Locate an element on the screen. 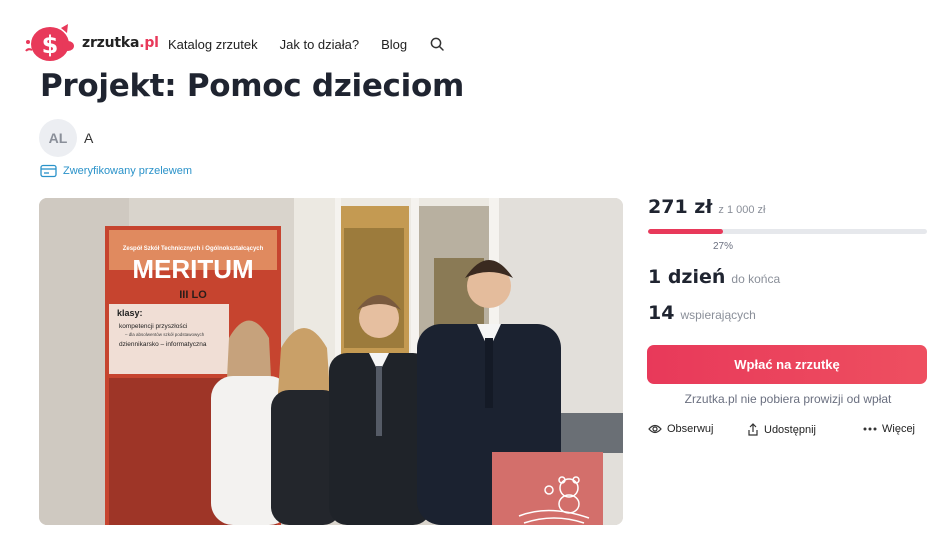 Image resolution: width=951 pixels, height=545 pixels. banner-klasy-text: klasy: is located at coordinates (130, 313).